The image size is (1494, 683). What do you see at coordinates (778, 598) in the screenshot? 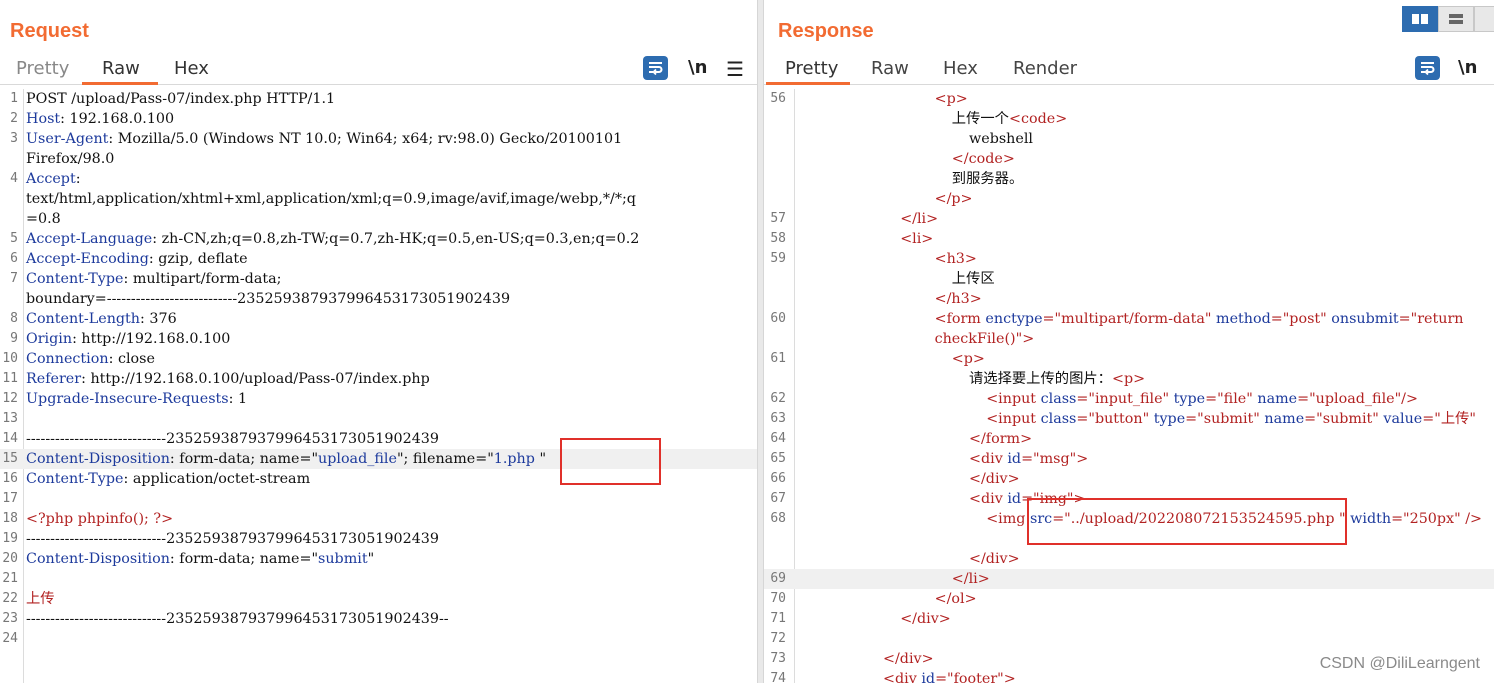
I see `line-number: 70` at bounding box center [778, 598].